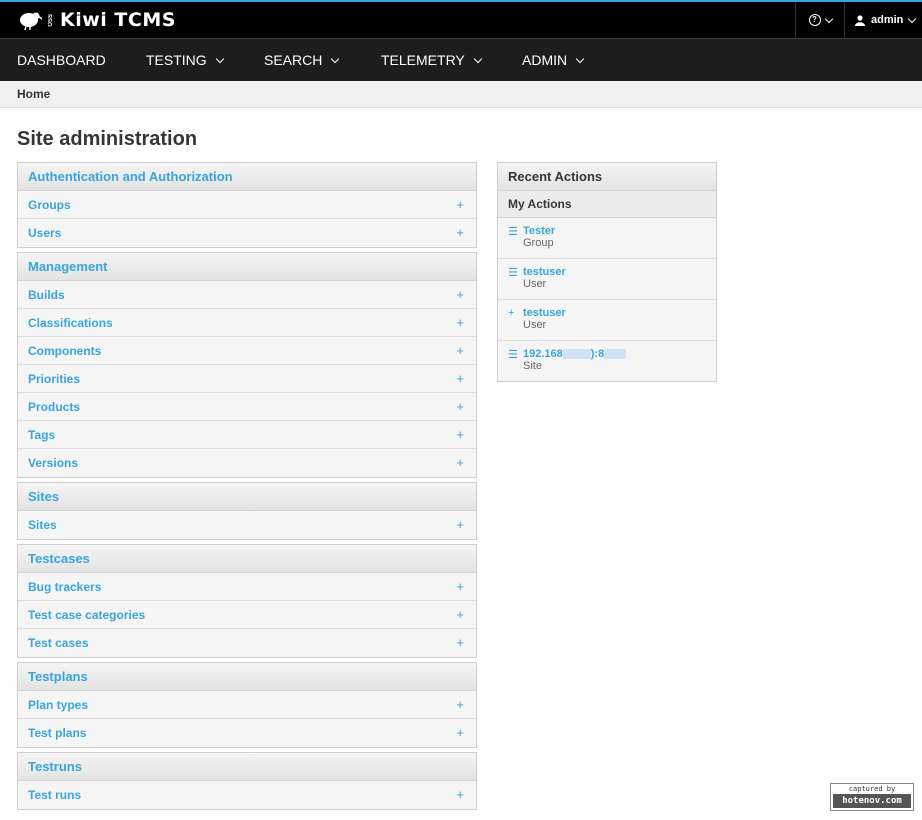 The height and width of the screenshot is (820, 922). I want to click on model-link: Users, so click(44, 233).